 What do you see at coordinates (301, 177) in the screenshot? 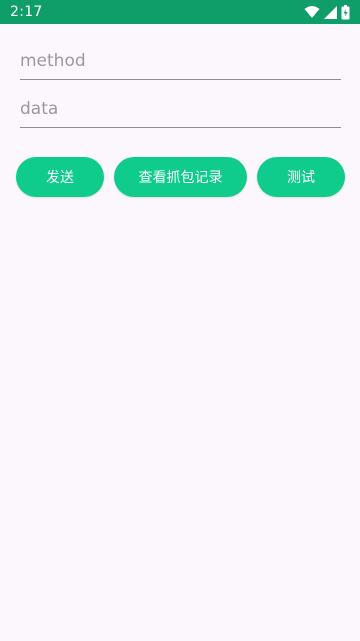
I see `test-button: 测试` at bounding box center [301, 177].